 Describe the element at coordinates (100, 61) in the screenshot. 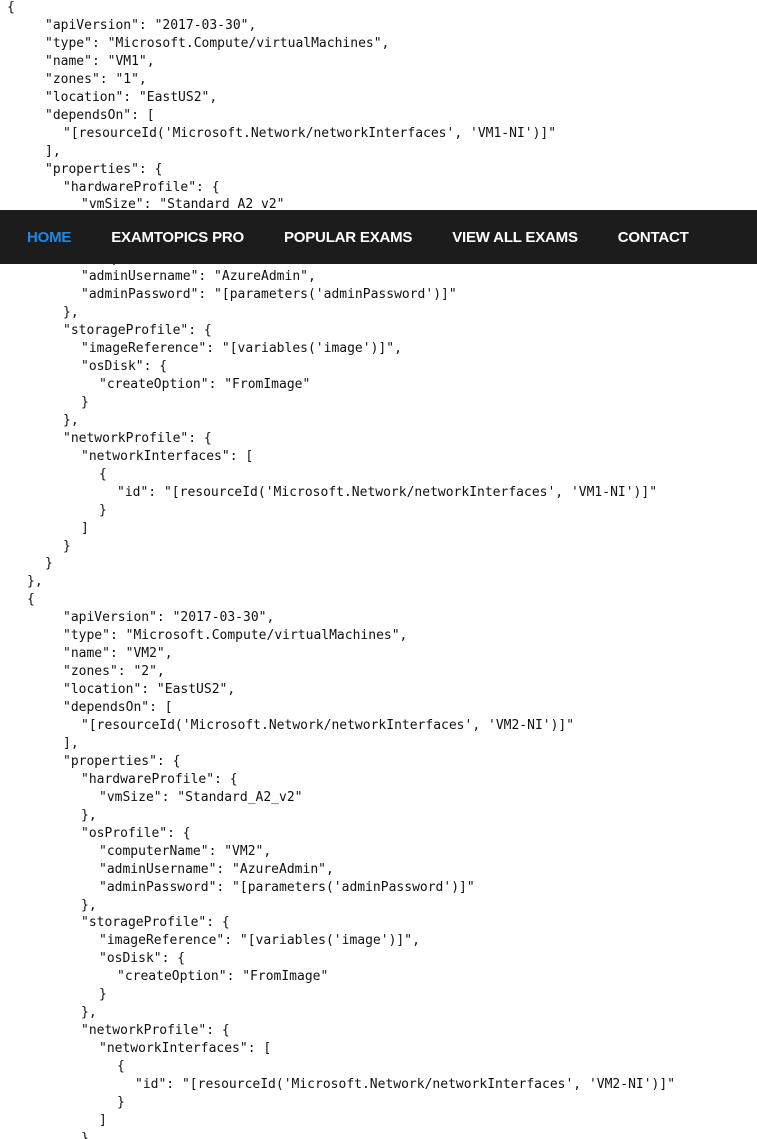

I see `code-line: "name": "VM1",` at that location.